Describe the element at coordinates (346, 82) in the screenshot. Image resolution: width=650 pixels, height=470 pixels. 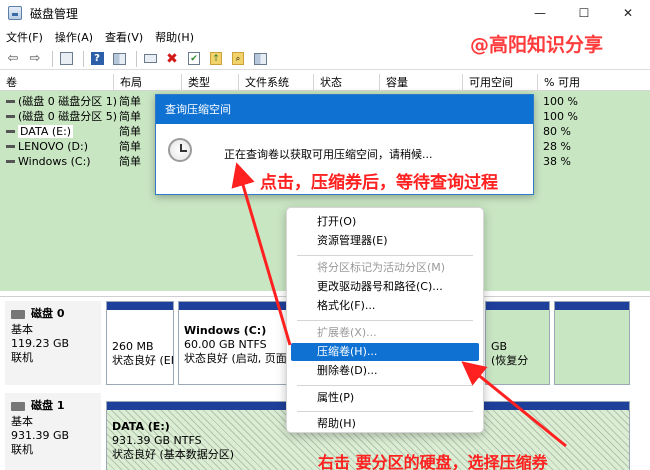
I see `column-status: 状态` at that location.